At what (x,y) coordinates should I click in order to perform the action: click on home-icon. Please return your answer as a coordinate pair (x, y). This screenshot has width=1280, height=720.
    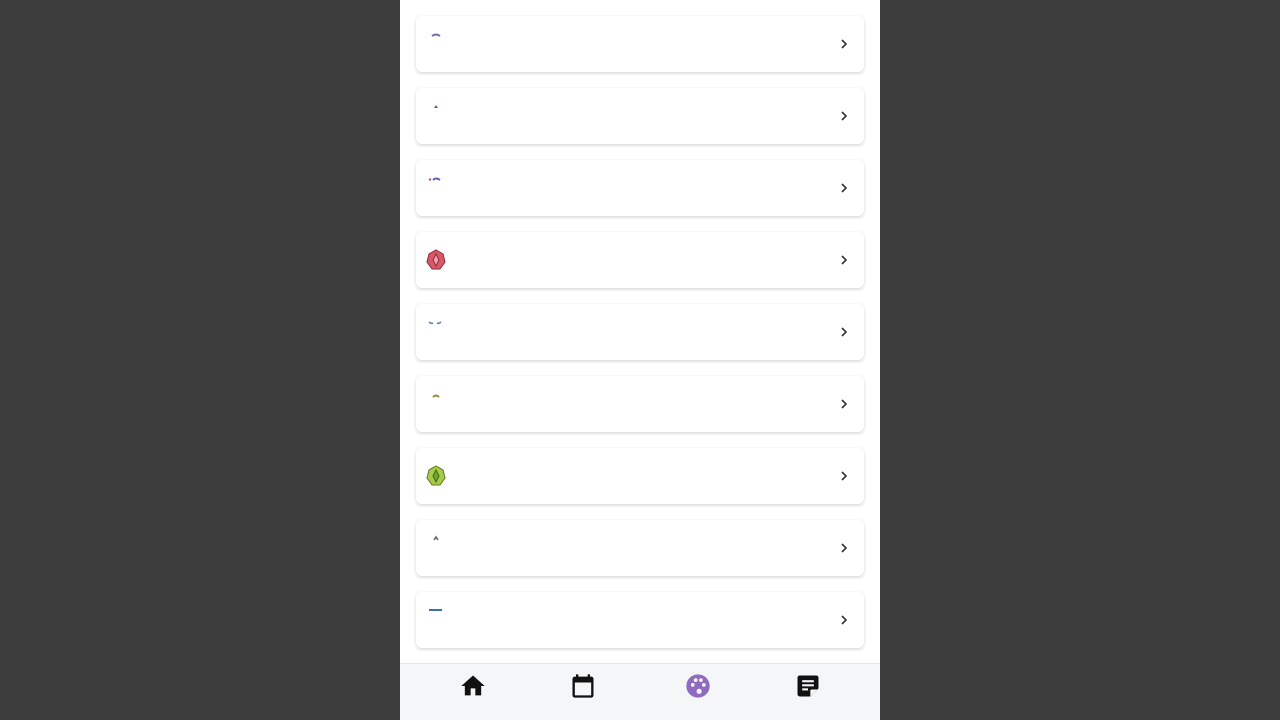
    Looking at the image, I should click on (473, 686).